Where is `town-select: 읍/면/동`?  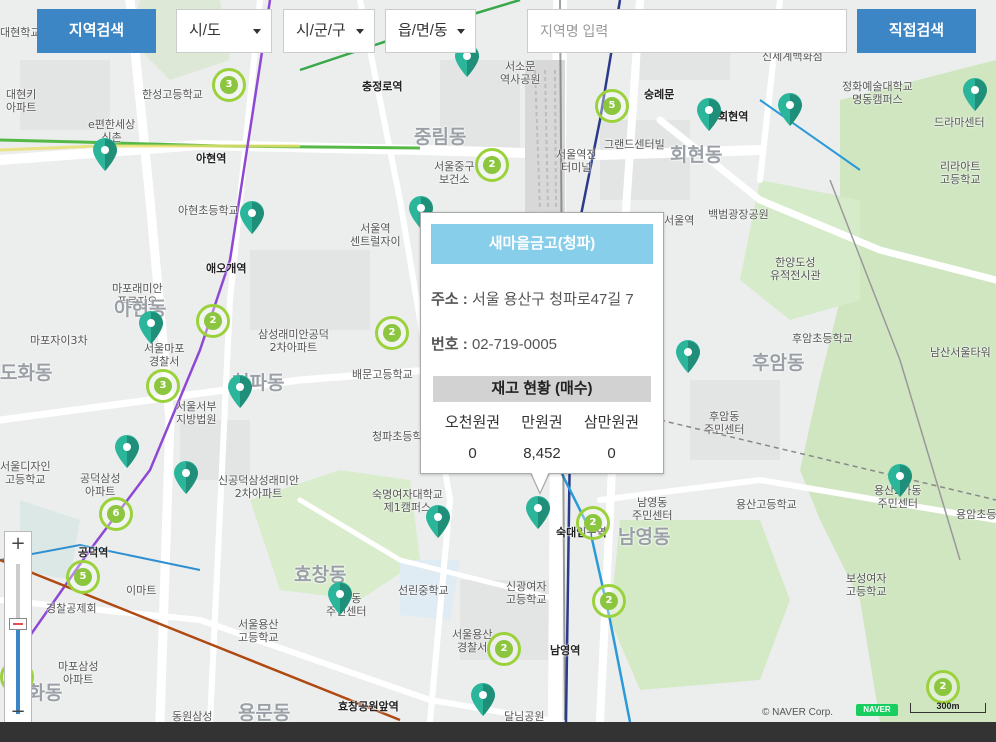
town-select: 읍/면/동 is located at coordinates (430, 31).